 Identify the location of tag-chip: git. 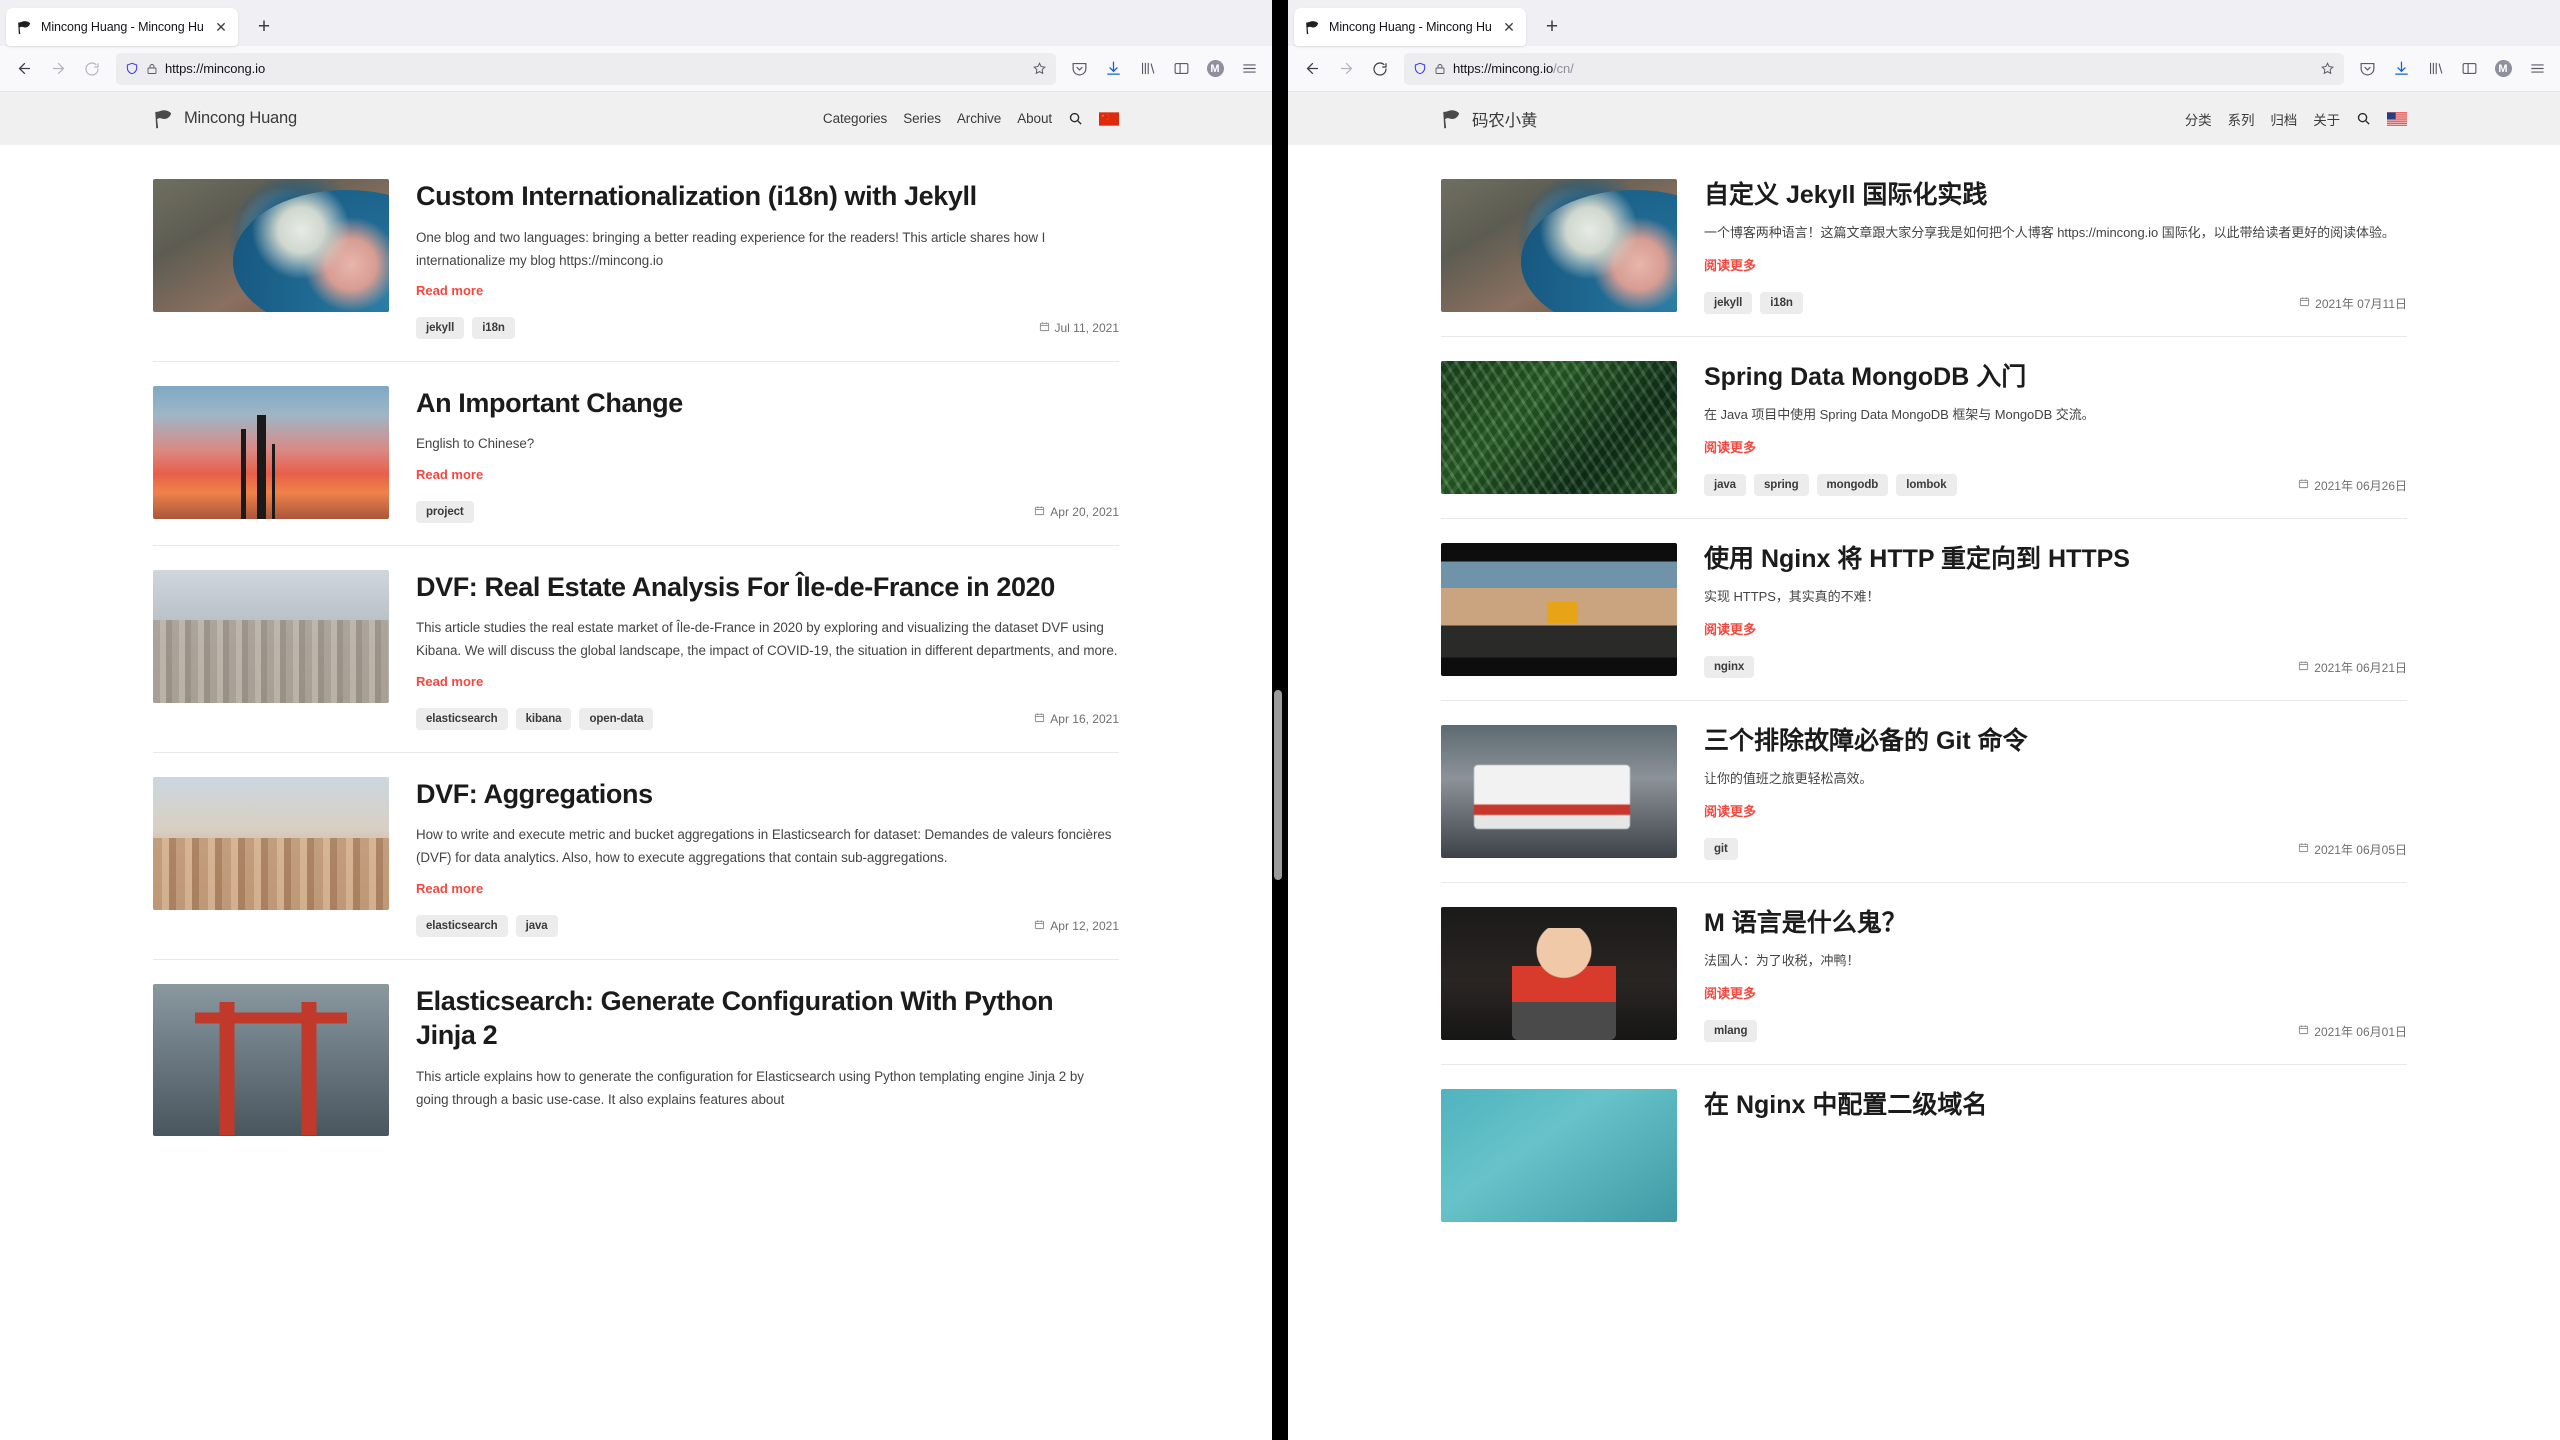
(1721, 849).